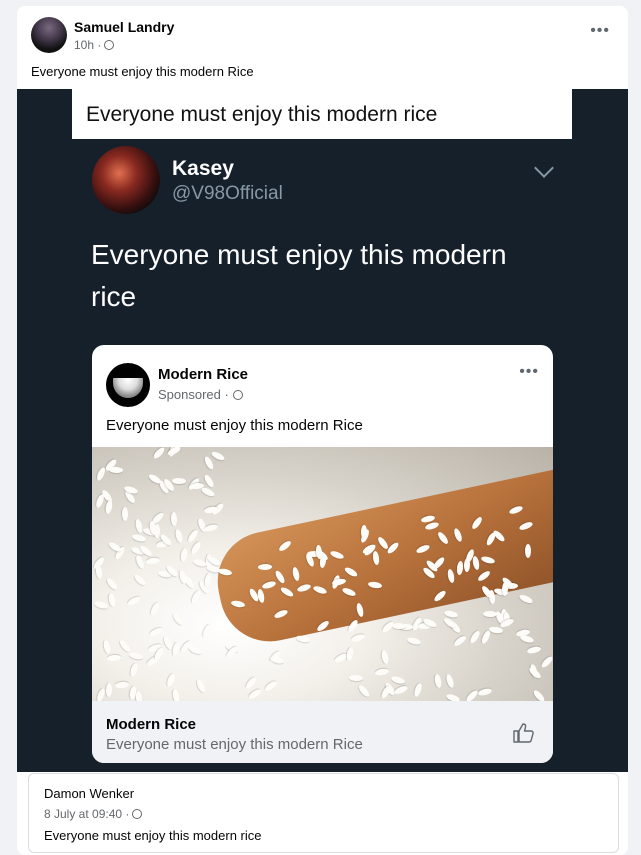  Describe the element at coordinates (86, 814) in the screenshot. I see `reply-time: 8 July at 09:40 ·` at that location.